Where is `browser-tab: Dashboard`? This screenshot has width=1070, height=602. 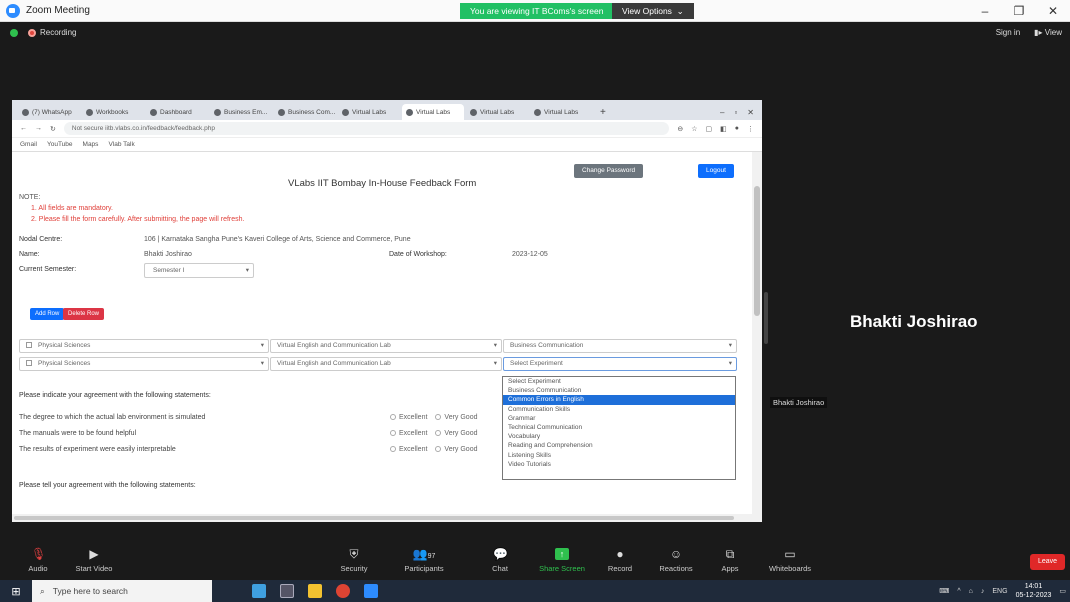
browser-tab: Dashboard is located at coordinates (177, 112).